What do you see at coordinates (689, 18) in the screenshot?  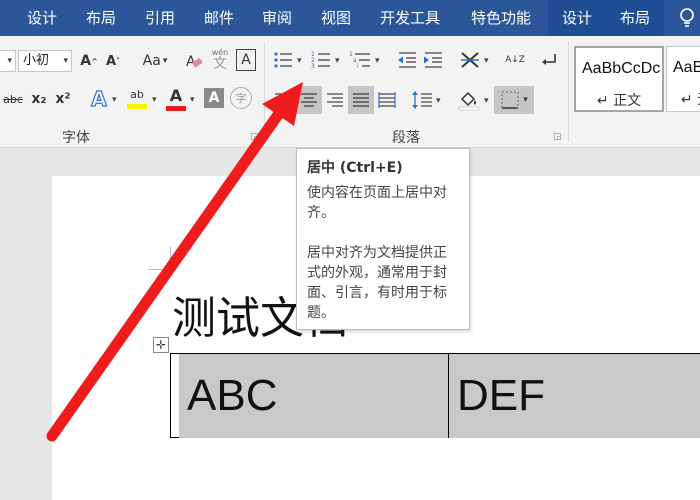 I see `lightbulb-icon` at bounding box center [689, 18].